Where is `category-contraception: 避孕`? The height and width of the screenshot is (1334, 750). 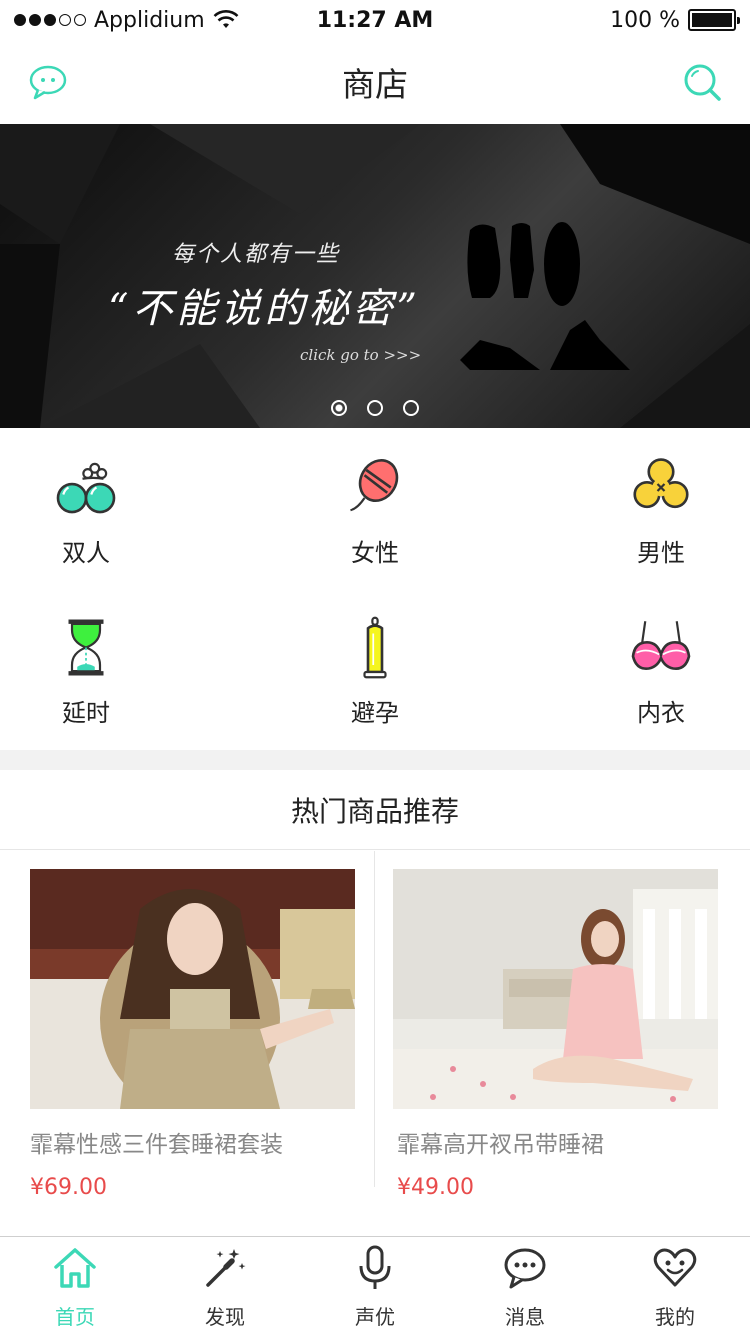 category-contraception: 避孕 is located at coordinates (375, 658).